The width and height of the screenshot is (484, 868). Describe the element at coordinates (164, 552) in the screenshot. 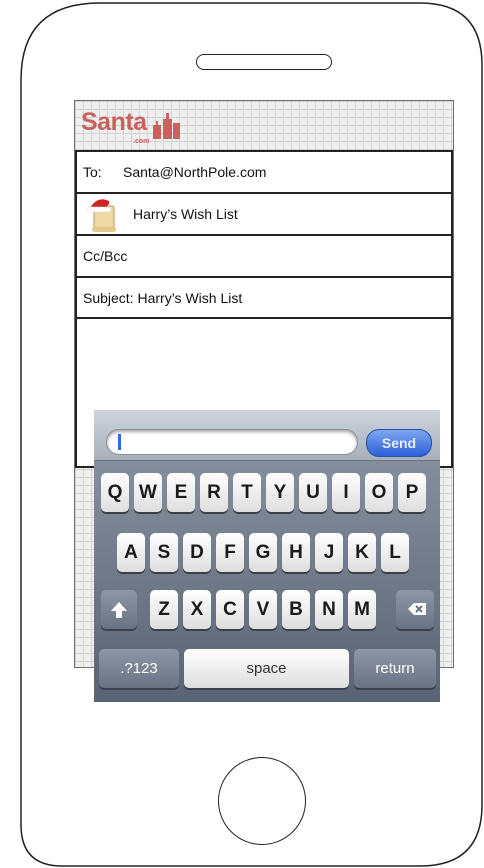

I see `key-s: S` at that location.